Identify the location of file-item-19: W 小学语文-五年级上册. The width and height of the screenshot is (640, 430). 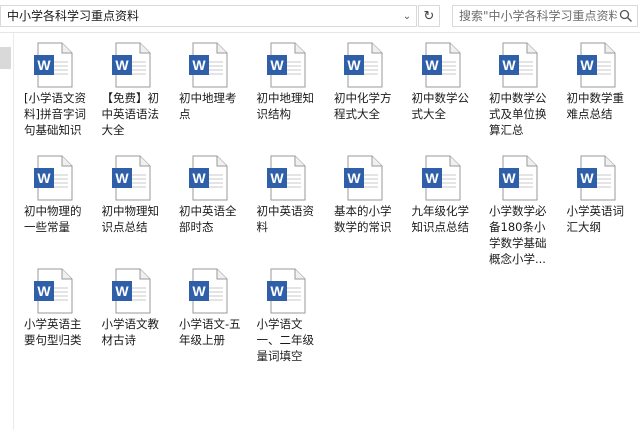
(209, 319).